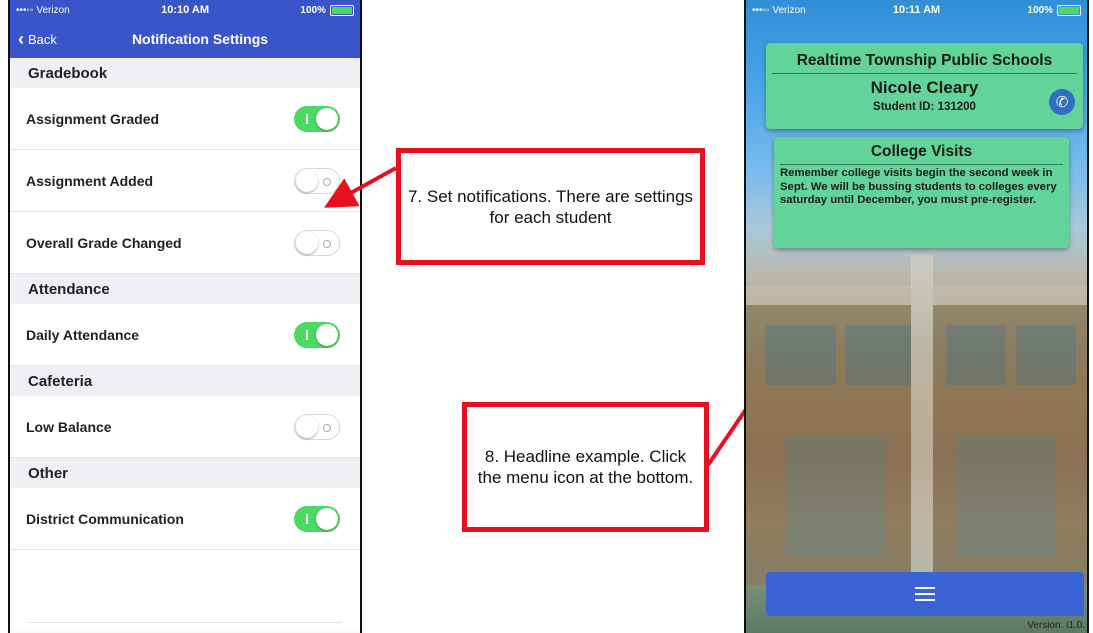 The width and height of the screenshot is (1093, 633). I want to click on phone-call-button: ✆, so click(1062, 102).